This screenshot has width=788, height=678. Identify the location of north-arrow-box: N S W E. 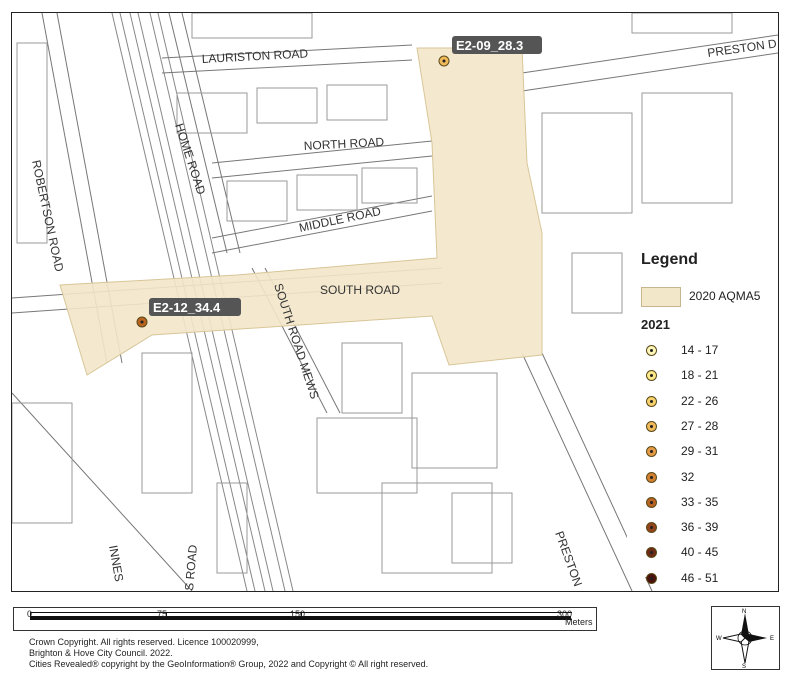
(745, 638).